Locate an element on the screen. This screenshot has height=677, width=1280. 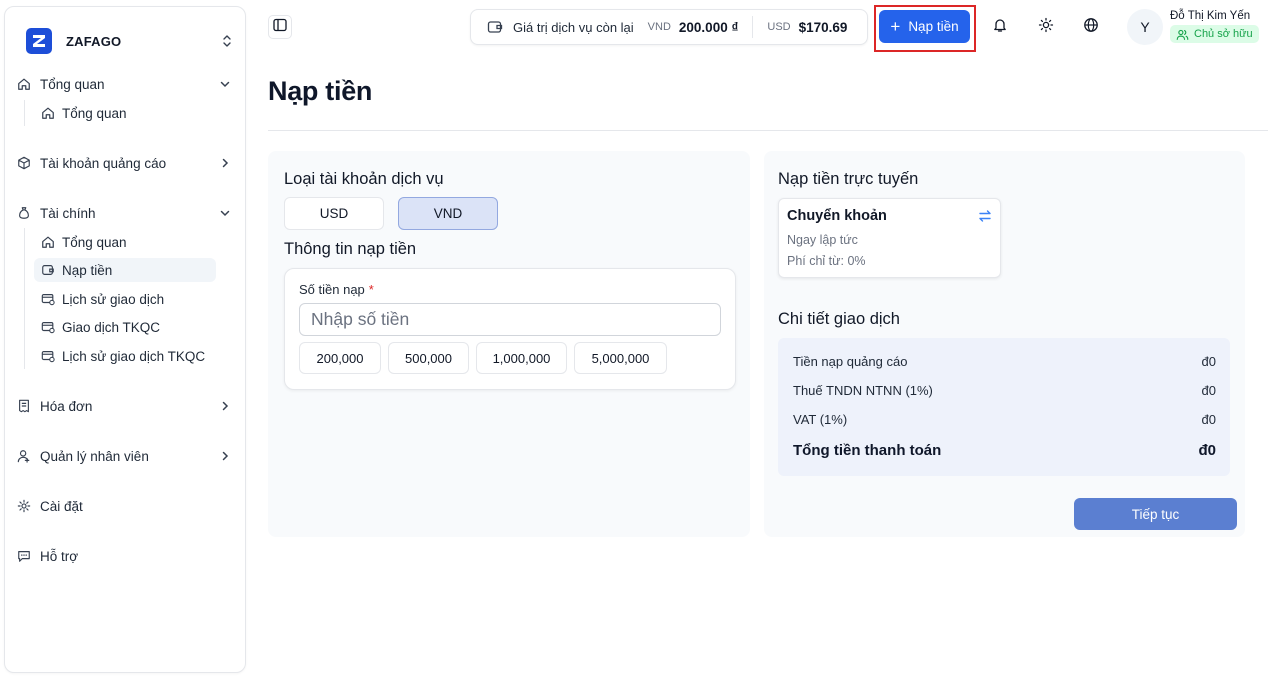
language-button is located at coordinates (1091, 27).